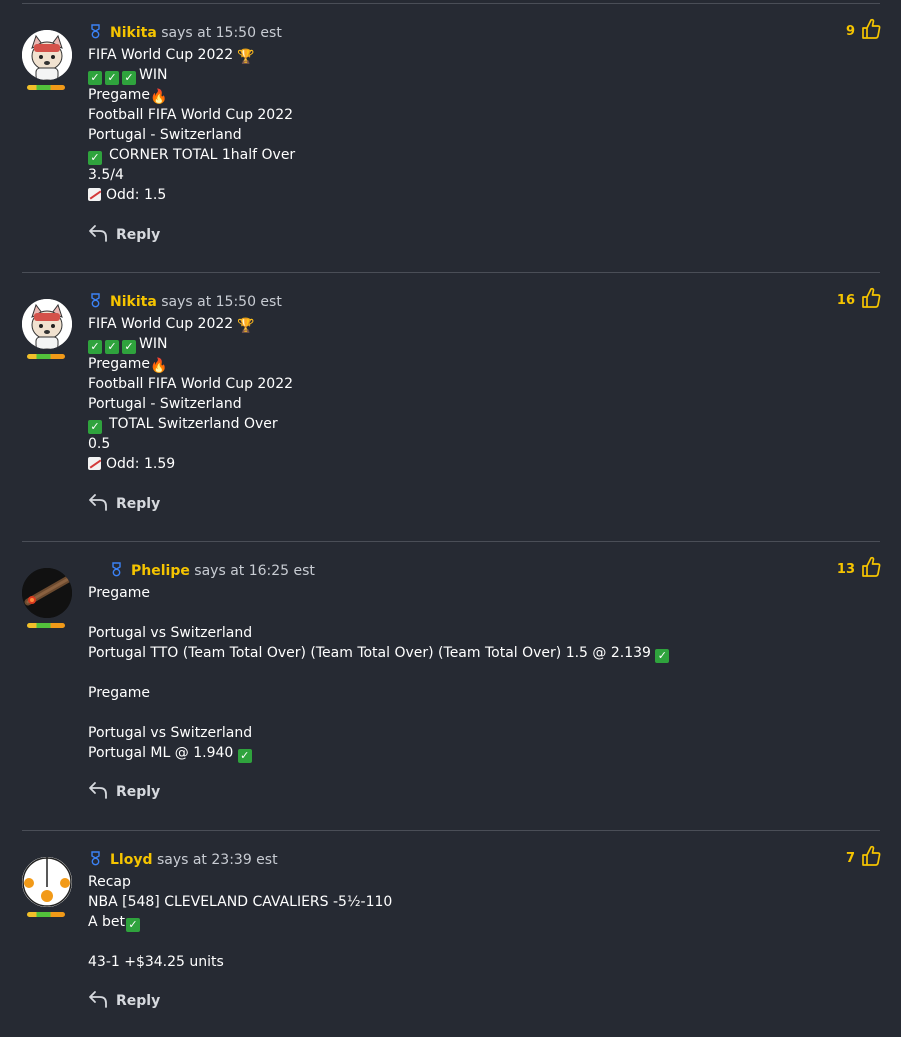  I want to click on comment-line: 0.5, so click(99, 444).